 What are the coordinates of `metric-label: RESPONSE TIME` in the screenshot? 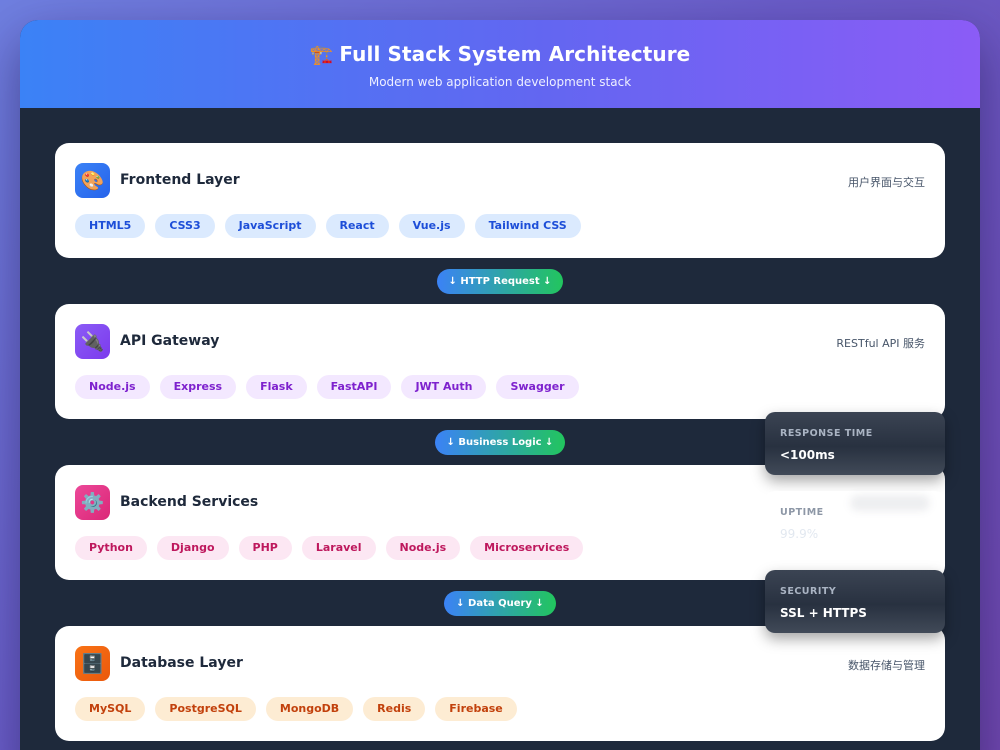 It's located at (826, 433).